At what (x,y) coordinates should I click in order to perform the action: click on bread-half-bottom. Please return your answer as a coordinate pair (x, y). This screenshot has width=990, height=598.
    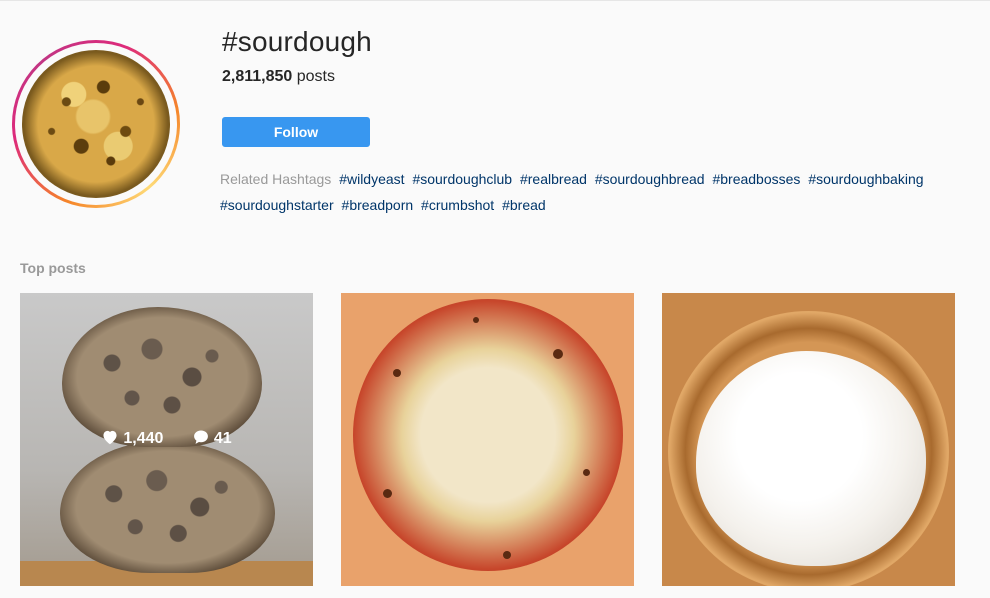
    Looking at the image, I should click on (167, 507).